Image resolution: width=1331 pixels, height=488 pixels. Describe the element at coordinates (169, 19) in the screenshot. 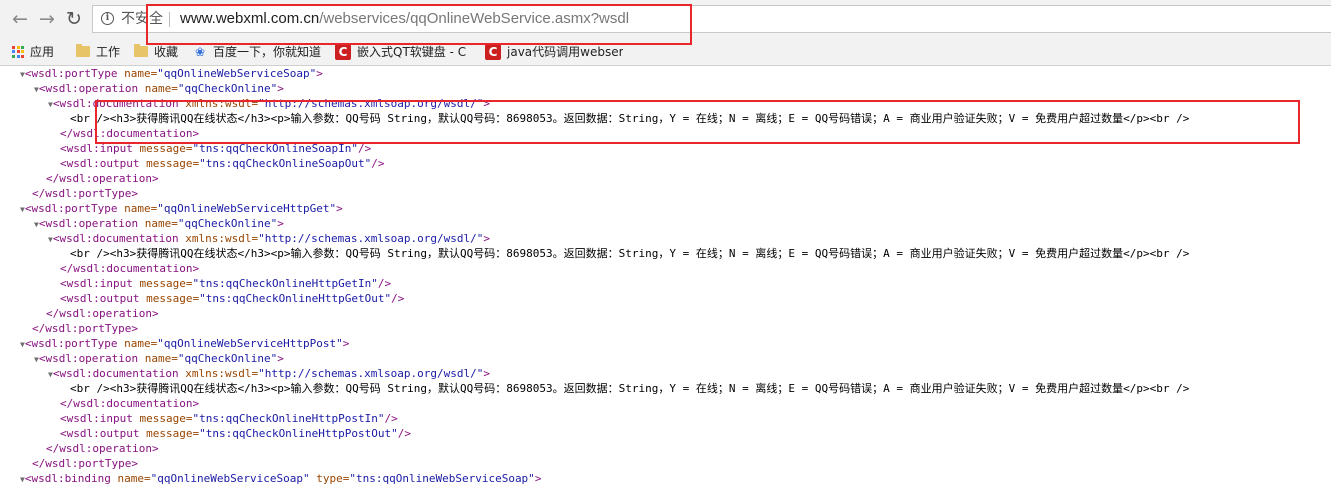

I see `address-separator` at that location.